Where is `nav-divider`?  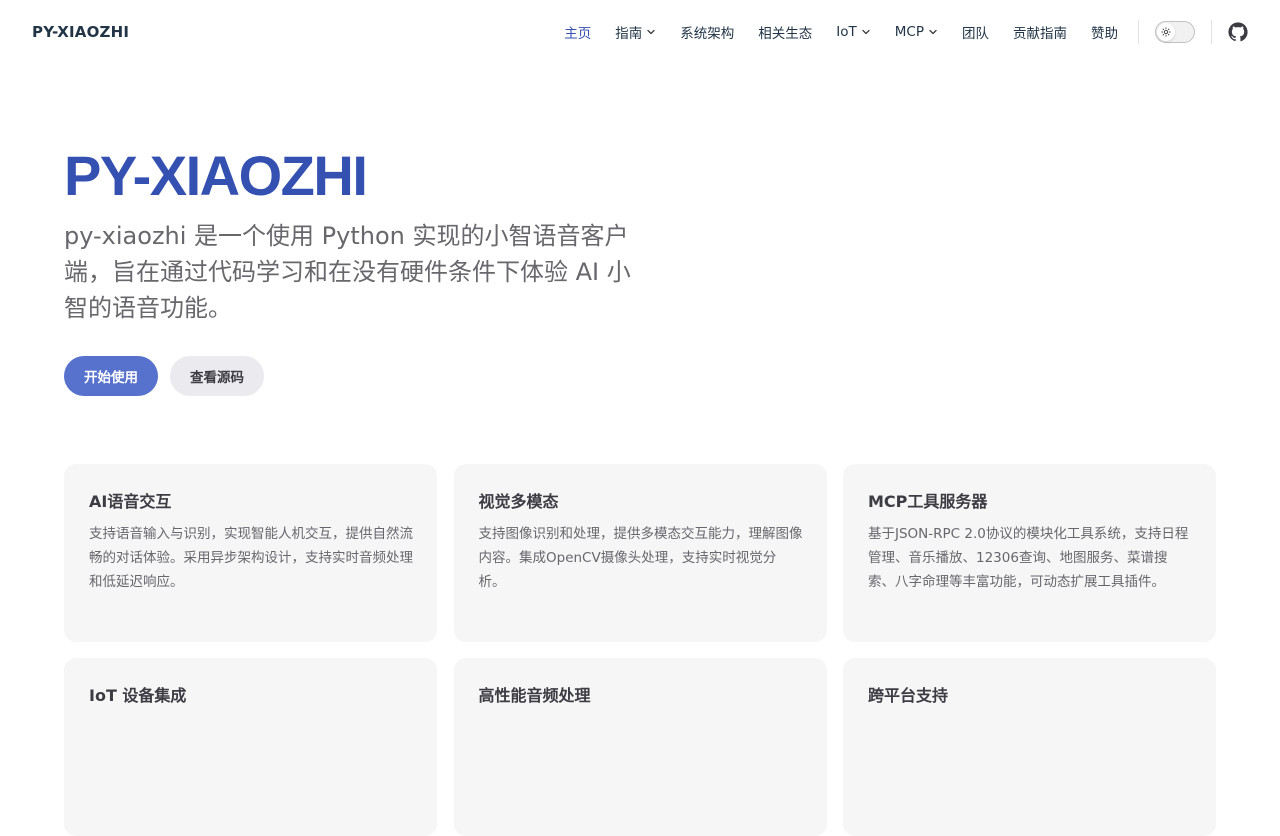 nav-divider is located at coordinates (1138, 32).